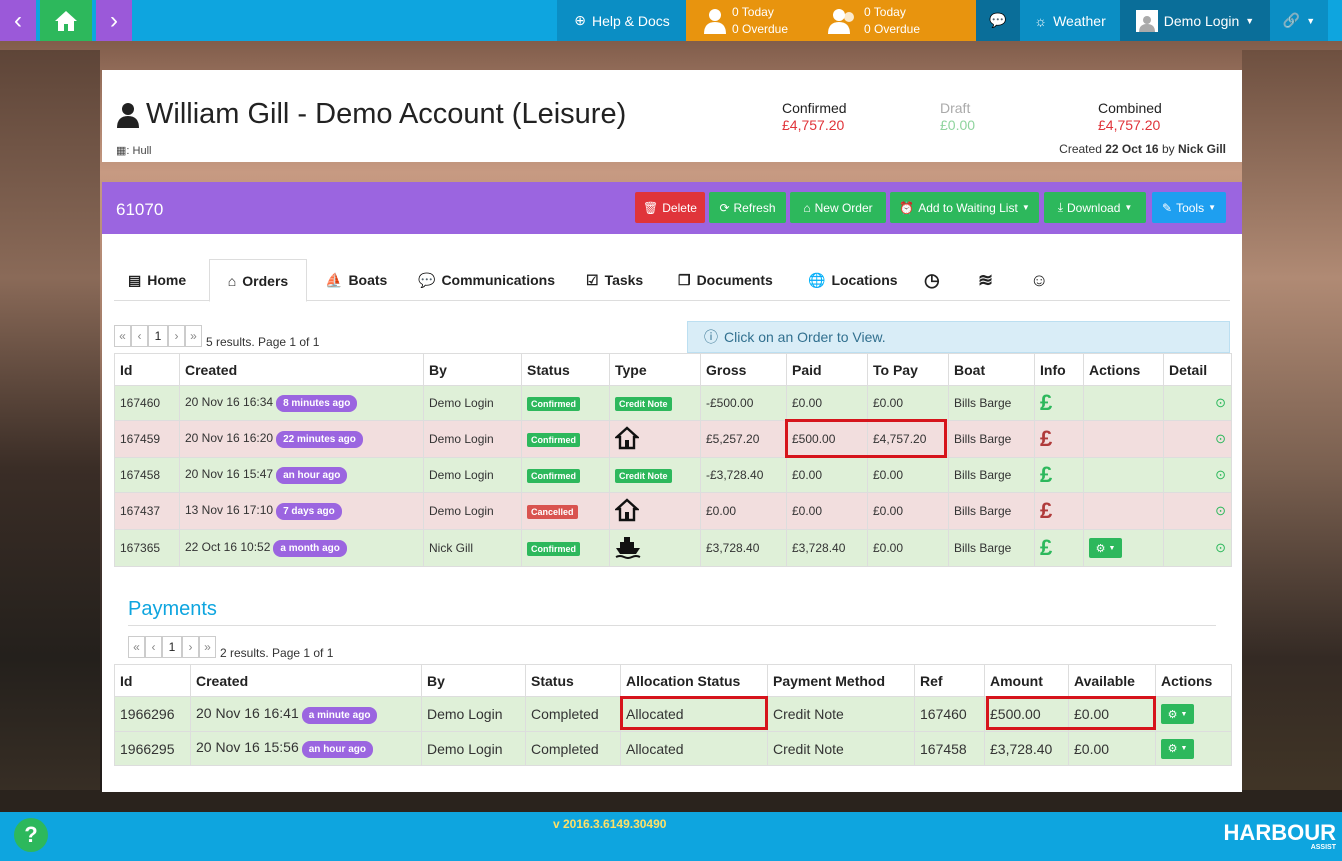  Describe the element at coordinates (827, 369) in the screenshot. I see `col-paid: Paid` at that location.